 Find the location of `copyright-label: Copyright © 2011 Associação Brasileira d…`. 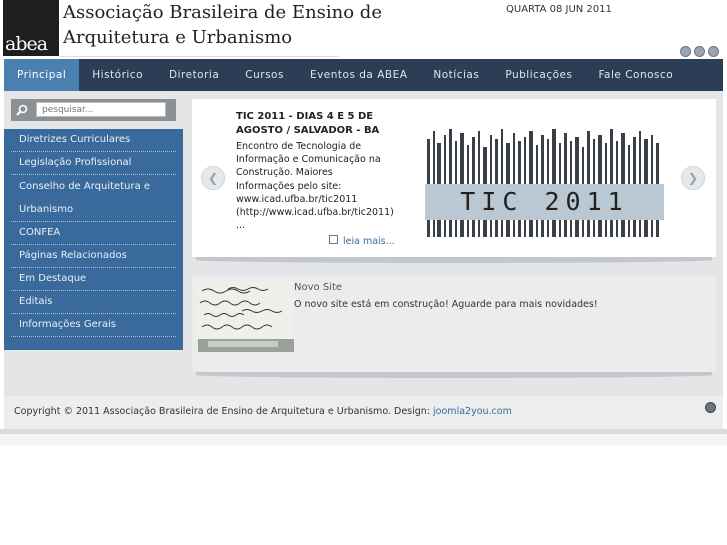

copyright-label: Copyright © 2011 Associação Brasileira d… is located at coordinates (222, 411).